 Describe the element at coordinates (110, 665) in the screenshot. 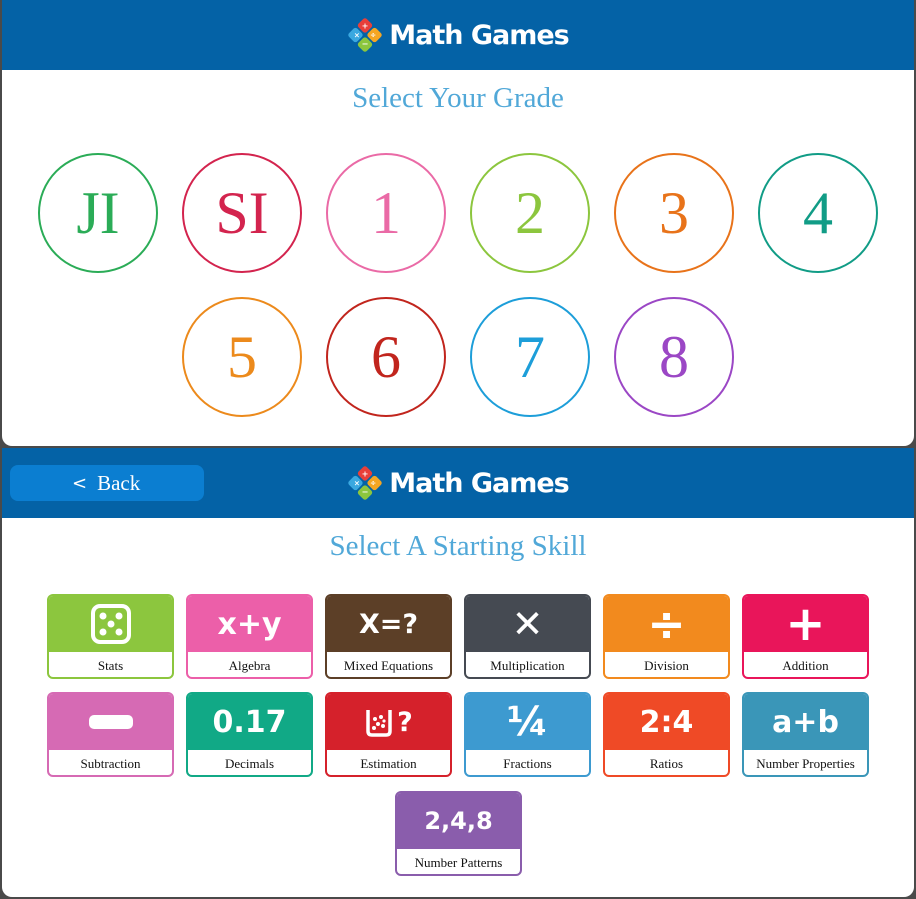

I see `skill-label: Stats` at that location.